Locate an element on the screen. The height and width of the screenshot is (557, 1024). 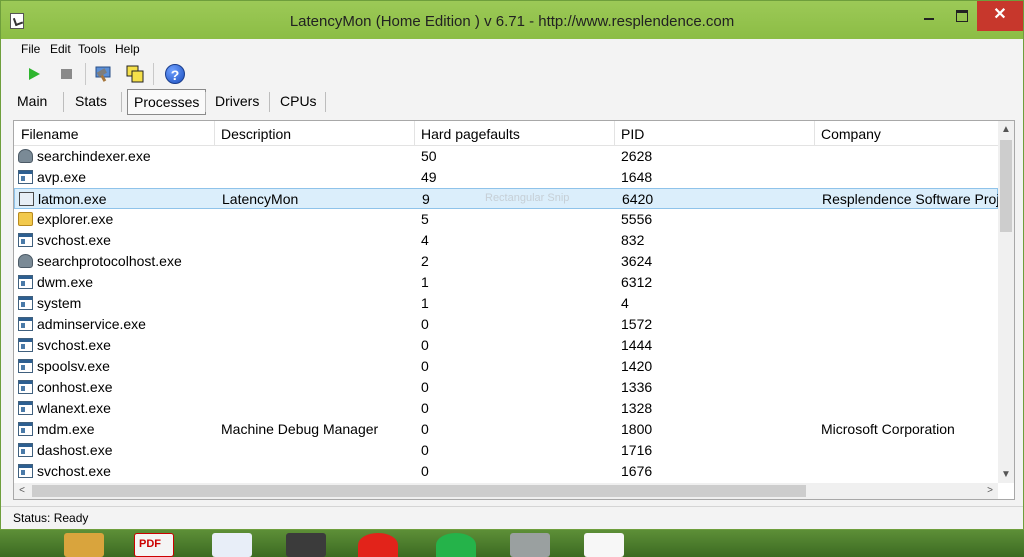
cell-filename: dwm.exe is located at coordinates (65, 282).